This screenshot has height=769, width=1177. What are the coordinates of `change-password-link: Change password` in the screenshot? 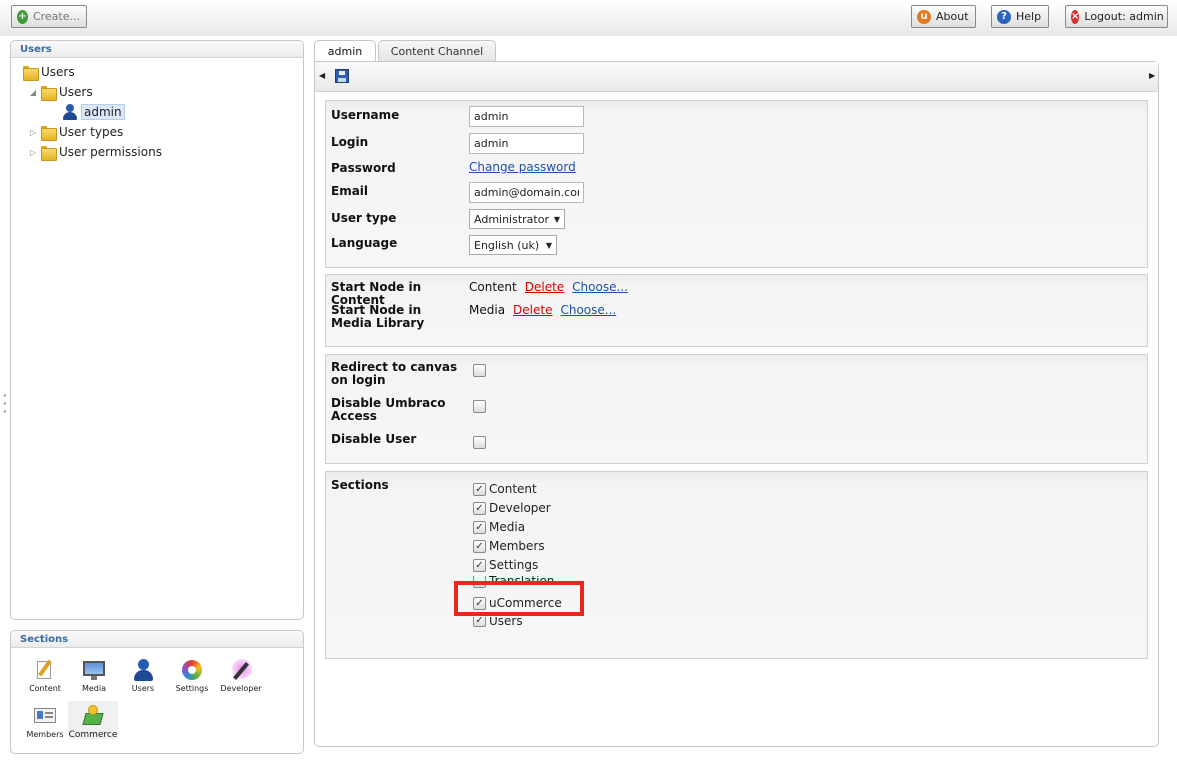 It's located at (522, 167).